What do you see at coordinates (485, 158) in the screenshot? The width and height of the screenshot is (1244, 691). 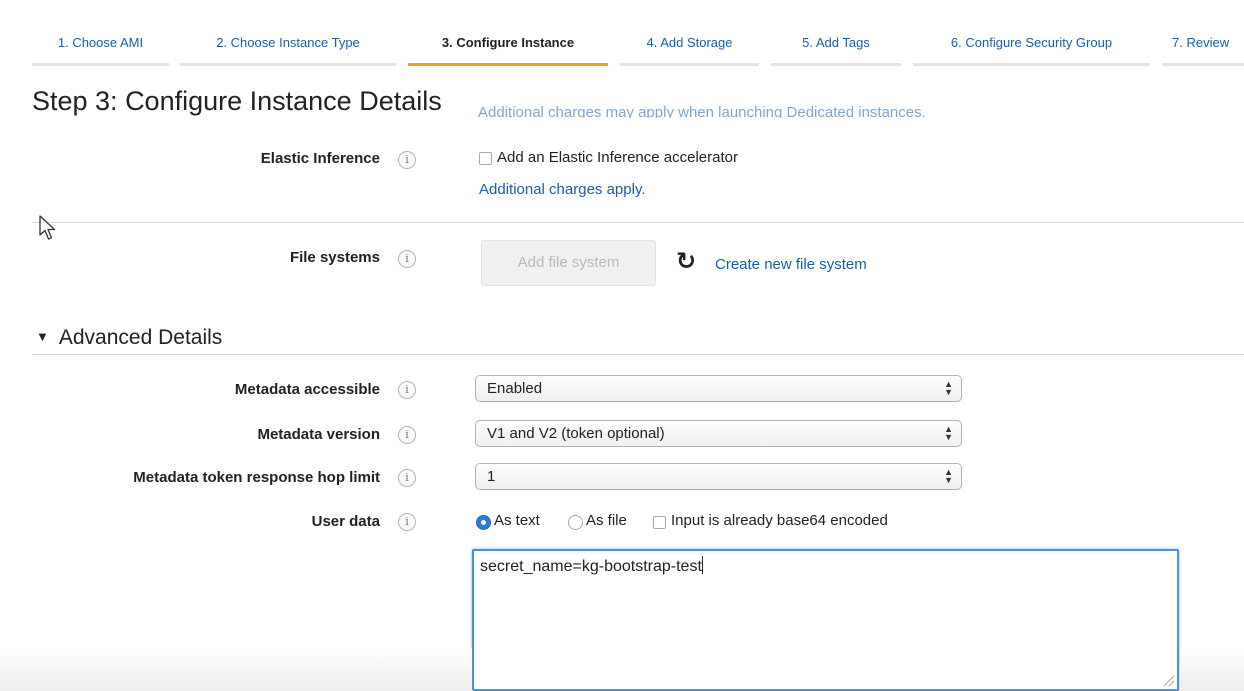 I see `elastic-inference-checkbox` at bounding box center [485, 158].